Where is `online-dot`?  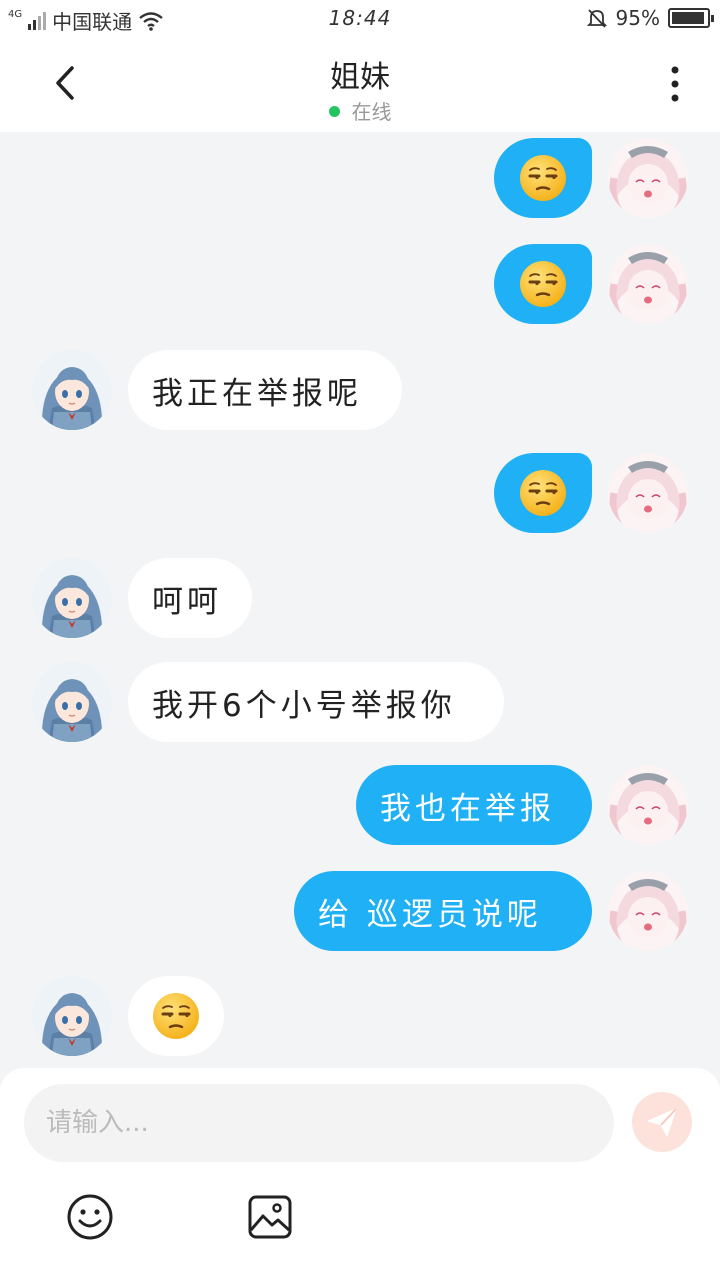
online-dot is located at coordinates (334, 111).